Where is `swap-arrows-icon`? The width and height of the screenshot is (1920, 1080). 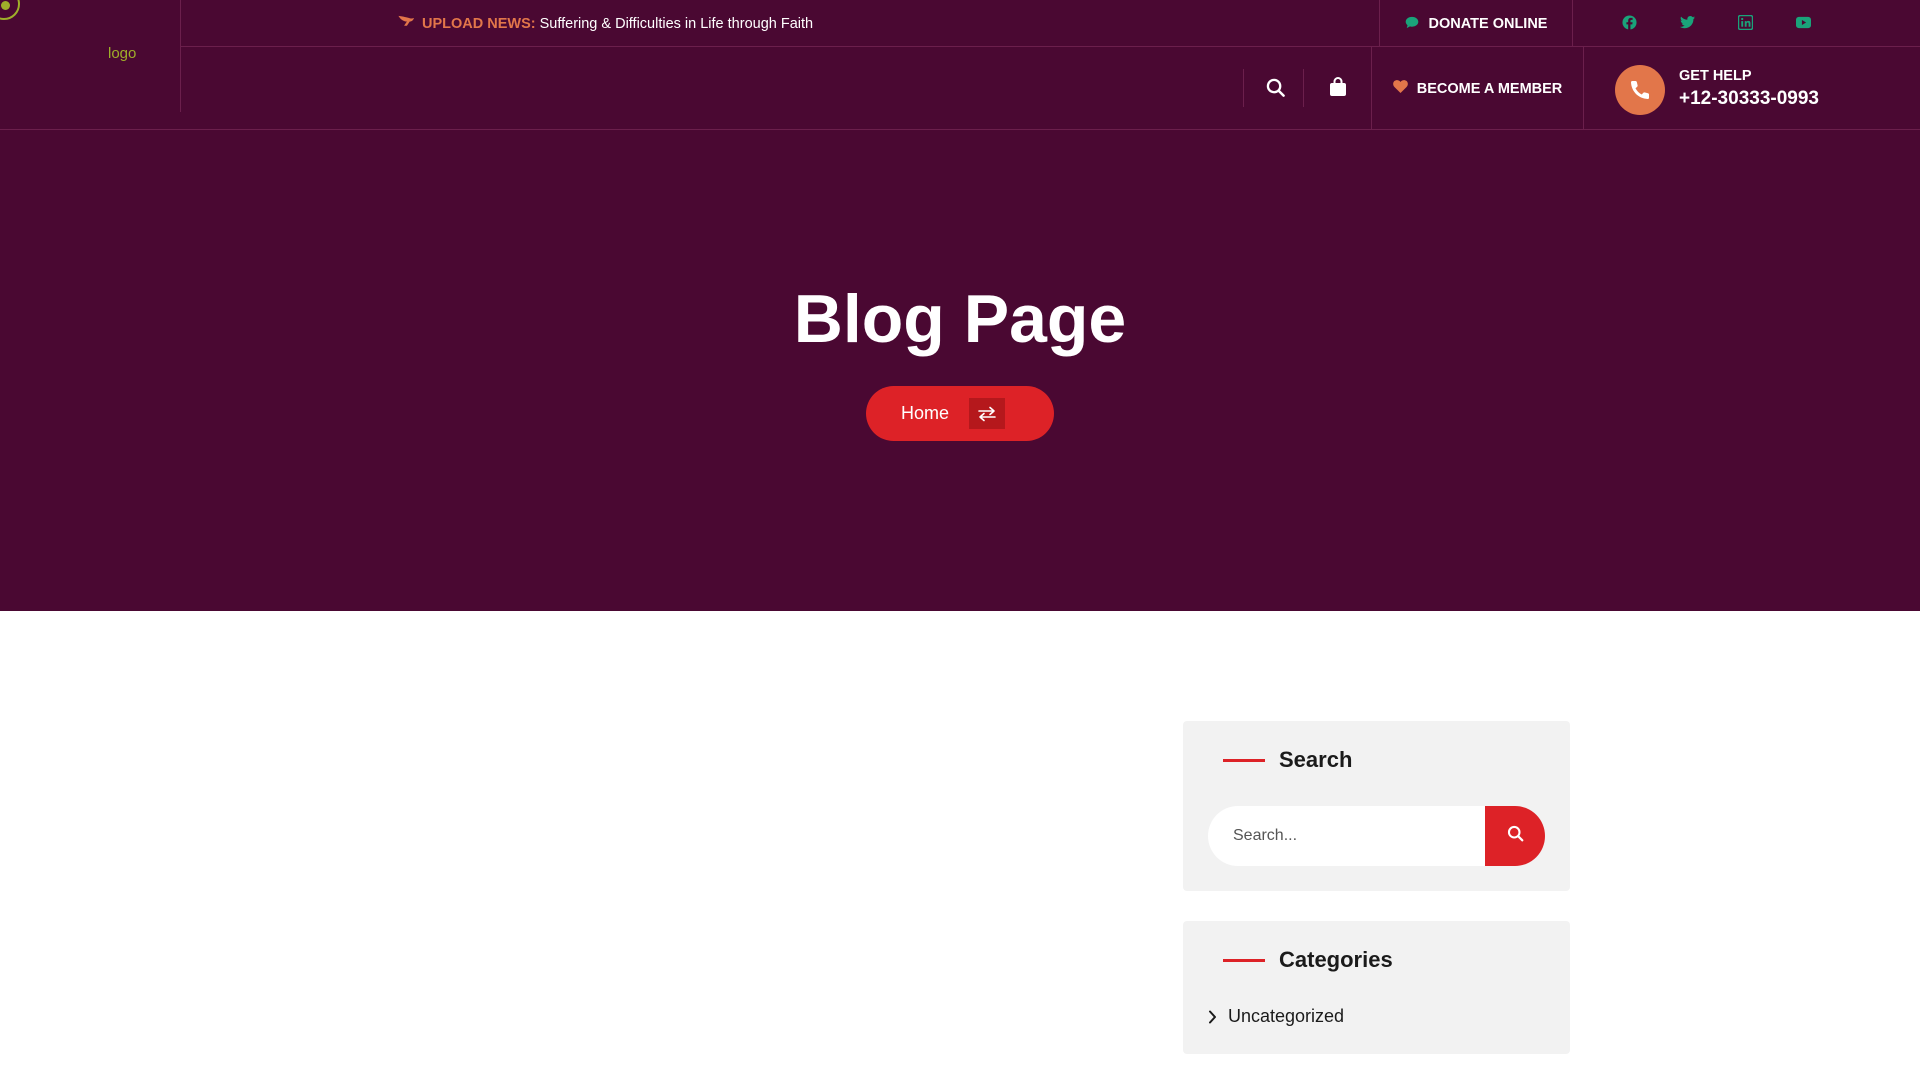 swap-arrows-icon is located at coordinates (987, 413).